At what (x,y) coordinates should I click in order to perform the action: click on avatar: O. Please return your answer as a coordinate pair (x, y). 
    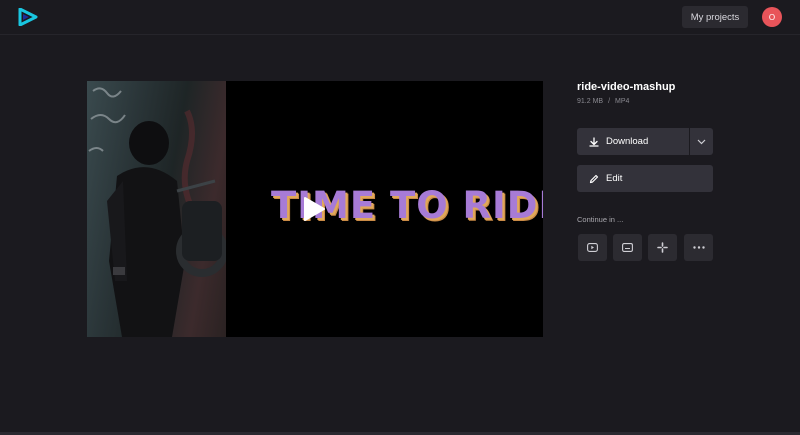
    Looking at the image, I should click on (772, 17).